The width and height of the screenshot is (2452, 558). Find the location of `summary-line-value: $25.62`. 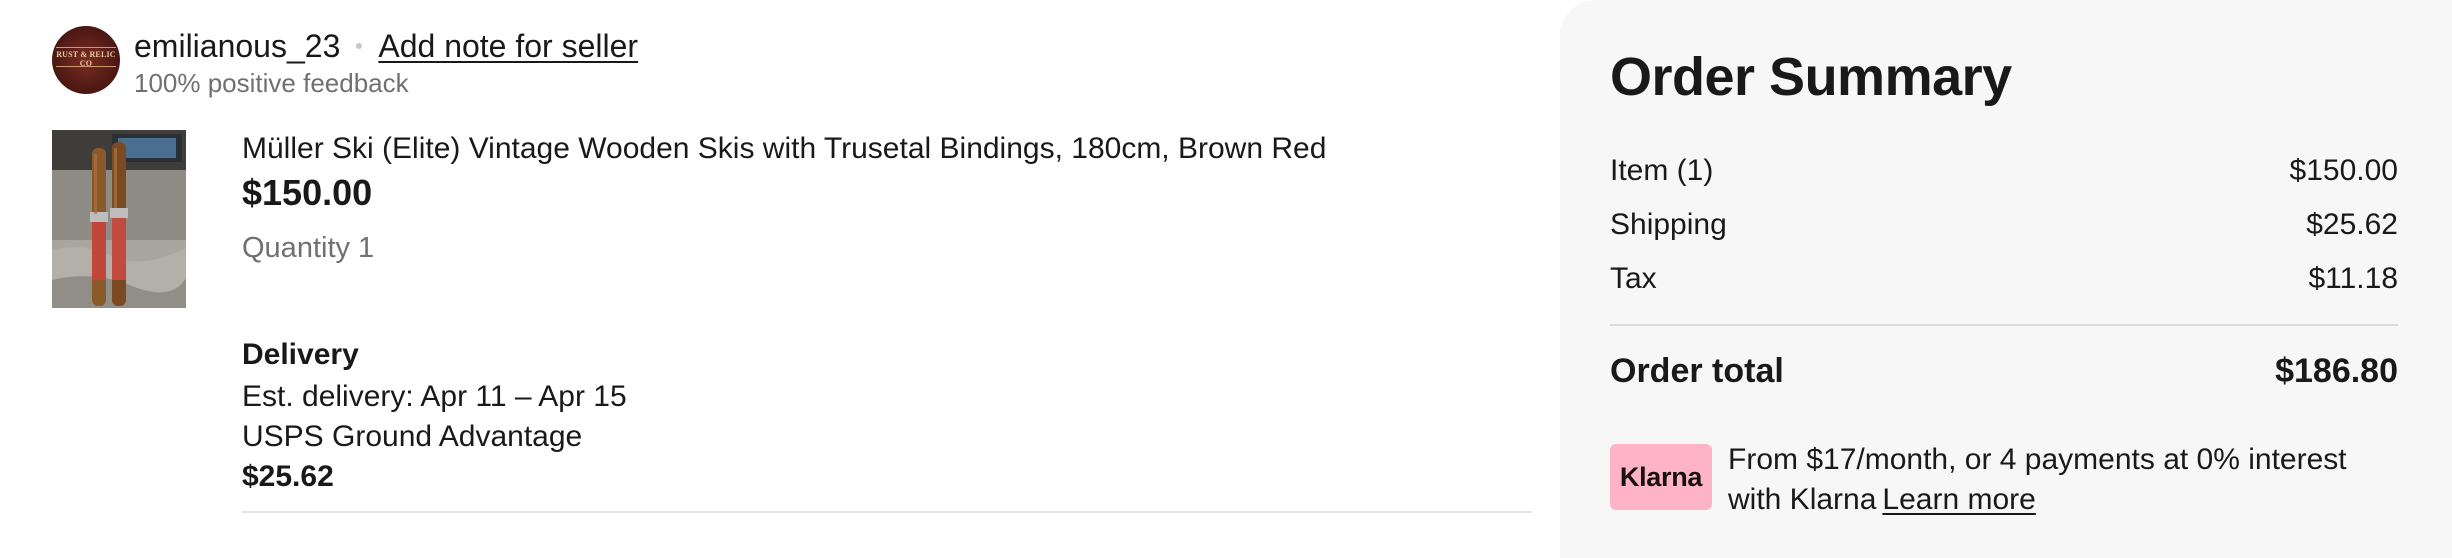

summary-line-value: $25.62 is located at coordinates (2352, 224).